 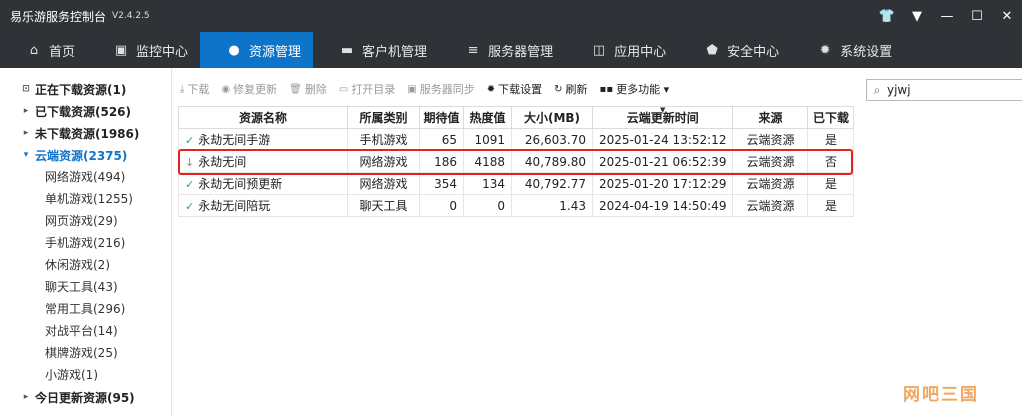 I want to click on tree-child-item: 手机游戏(216), so click(x=85, y=243).